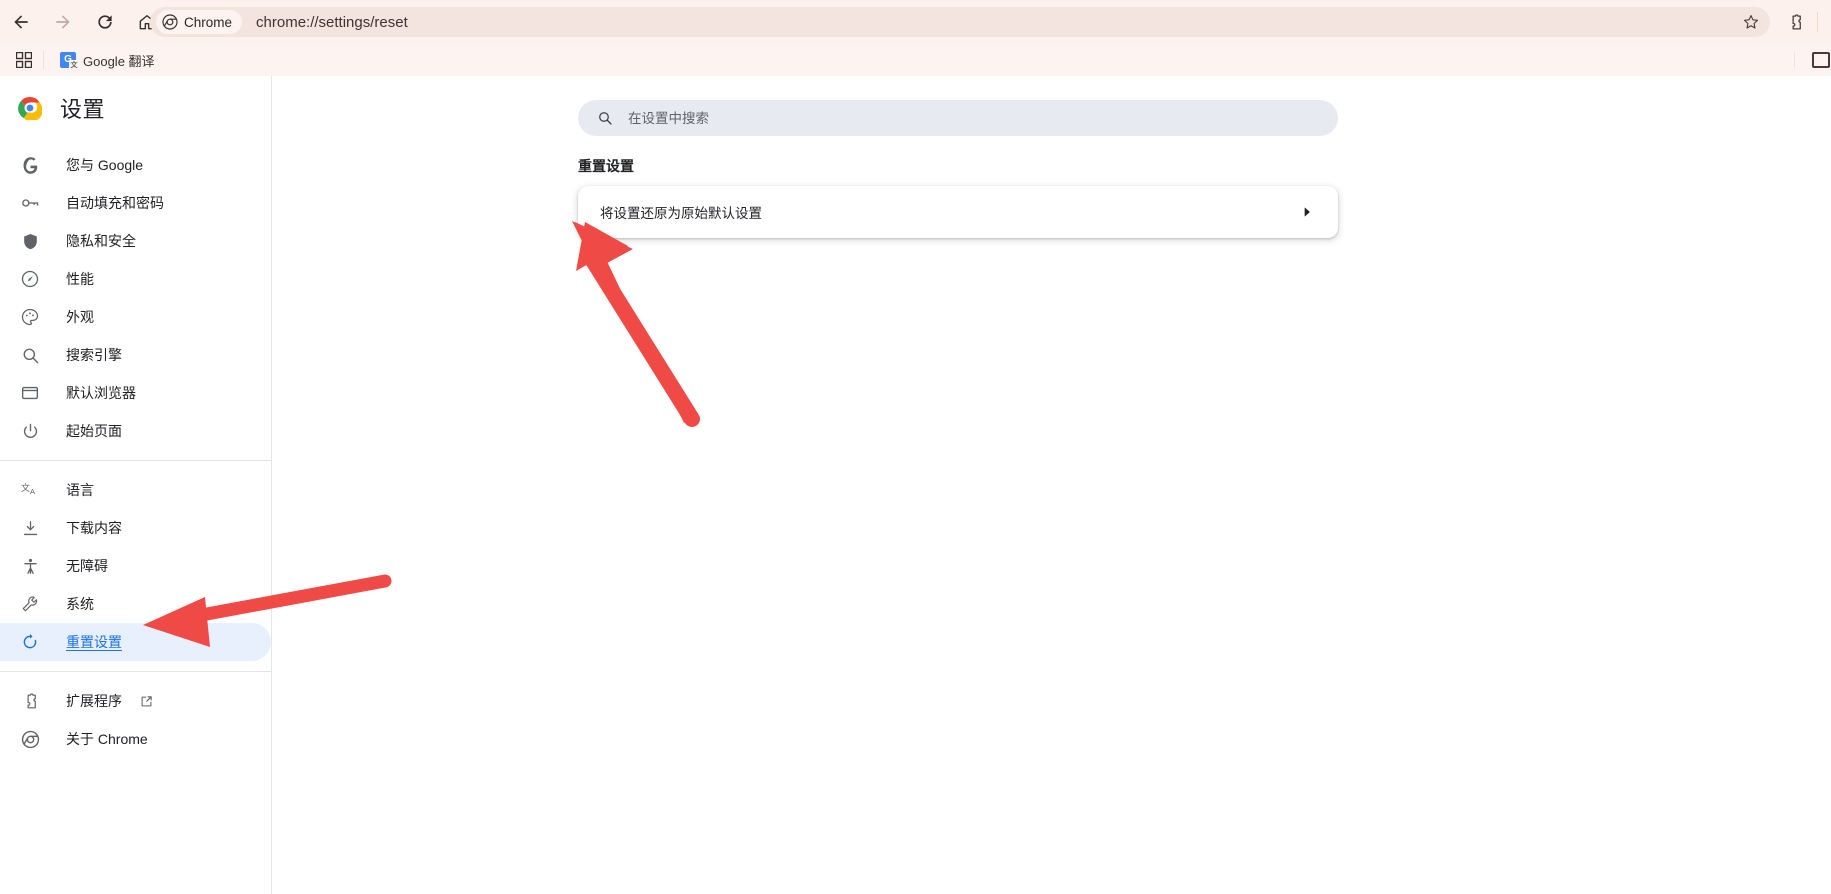  What do you see at coordinates (135, 671) in the screenshot?
I see `sidebar-divider-two` at bounding box center [135, 671].